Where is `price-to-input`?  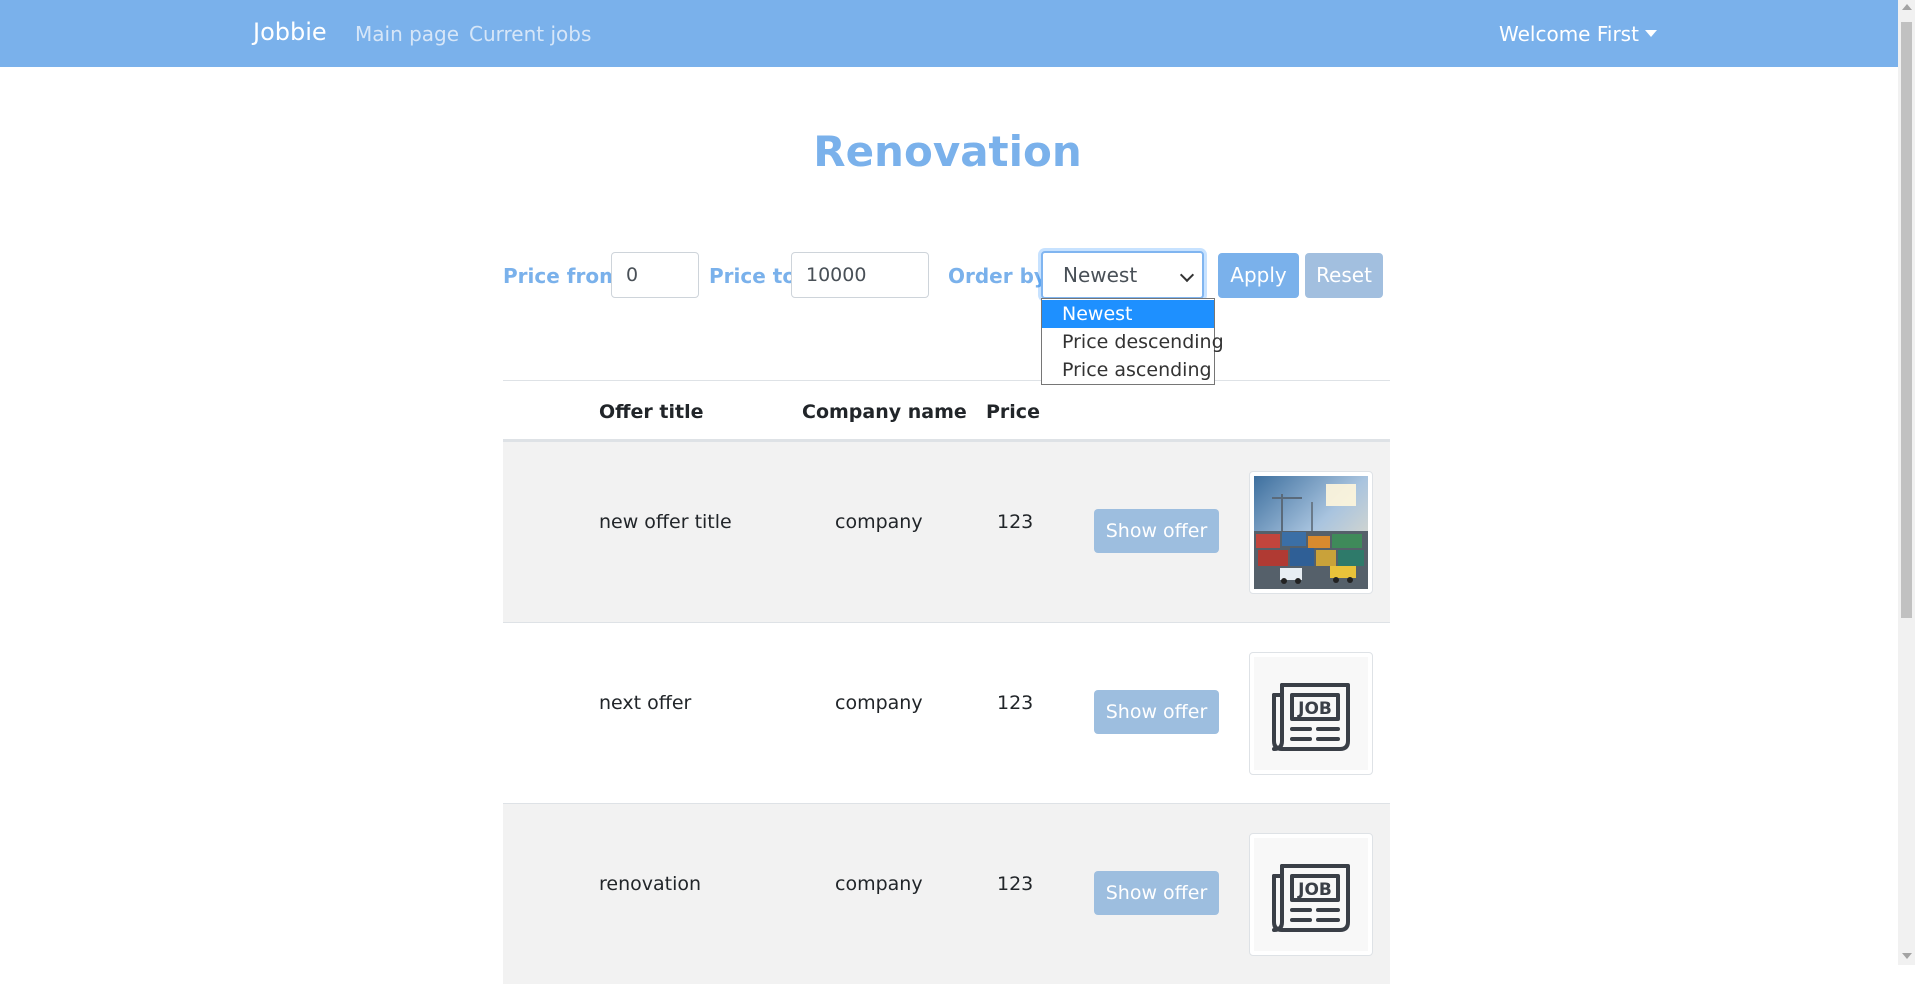
price-to-input is located at coordinates (860, 275).